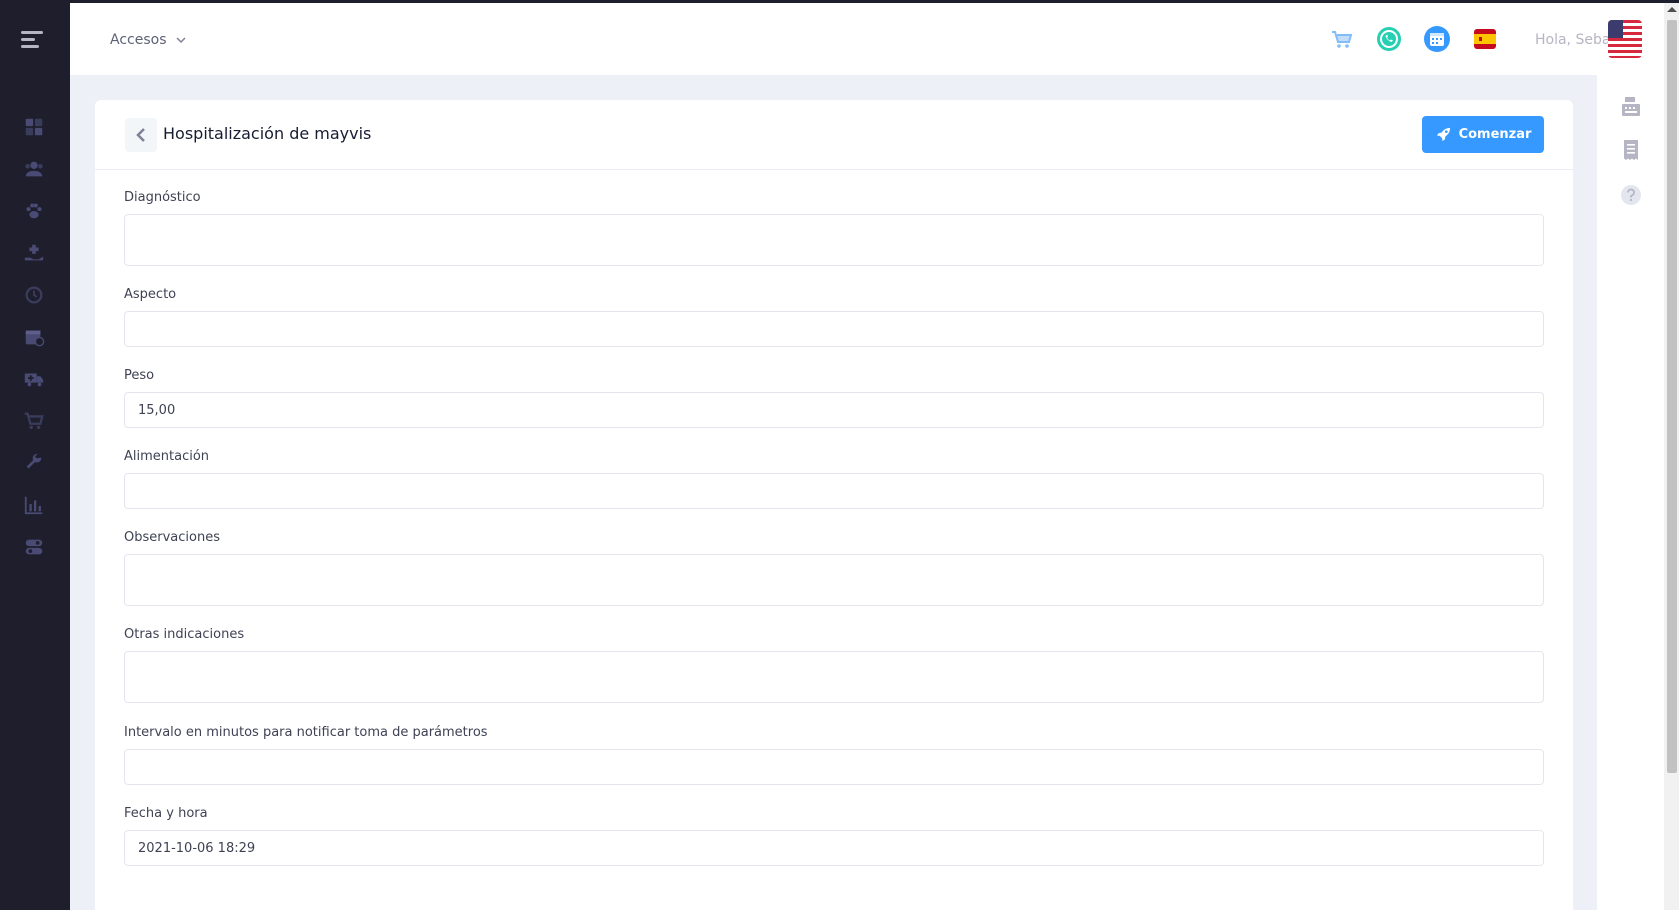 The image size is (1679, 910). What do you see at coordinates (1485, 39) in the screenshot?
I see `spain-flag-icon` at bounding box center [1485, 39].